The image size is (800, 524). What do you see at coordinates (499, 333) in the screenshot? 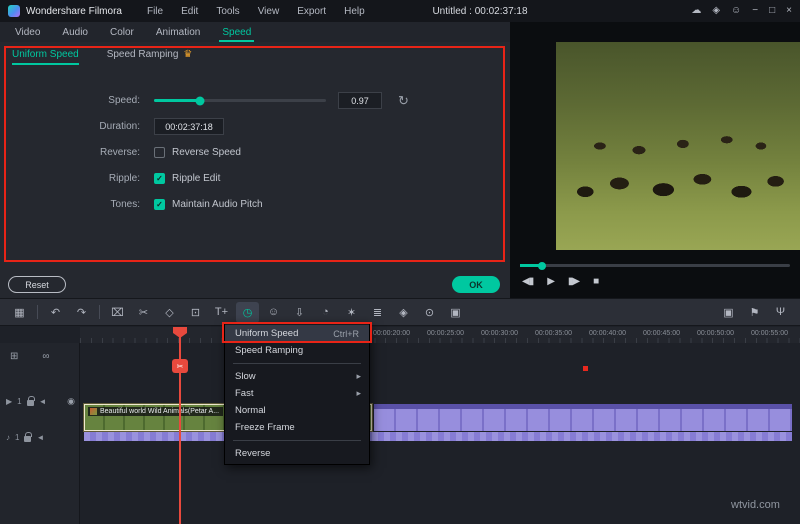
I see `ruler-label: 00:00:30:00` at bounding box center [499, 333].